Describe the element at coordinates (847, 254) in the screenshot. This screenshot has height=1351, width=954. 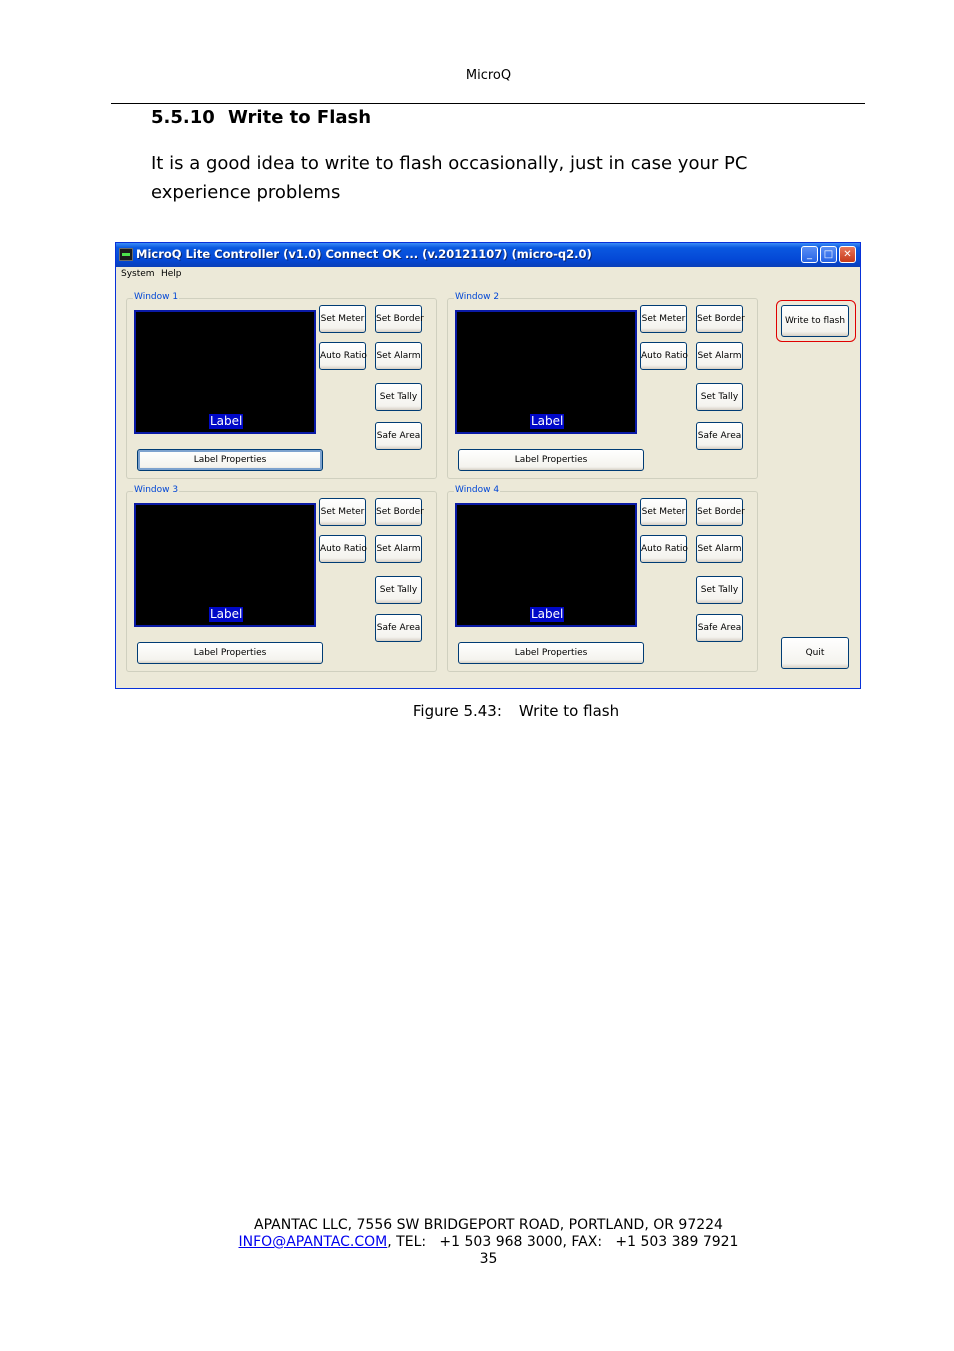
I see `close-button: ✕` at that location.